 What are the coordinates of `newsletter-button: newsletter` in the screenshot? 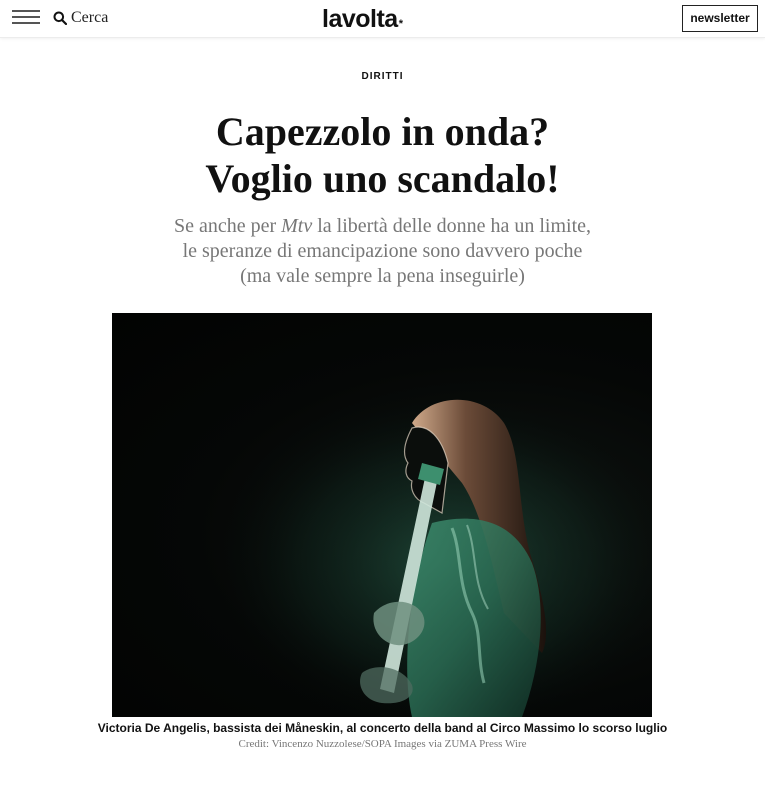 It's located at (720, 18).